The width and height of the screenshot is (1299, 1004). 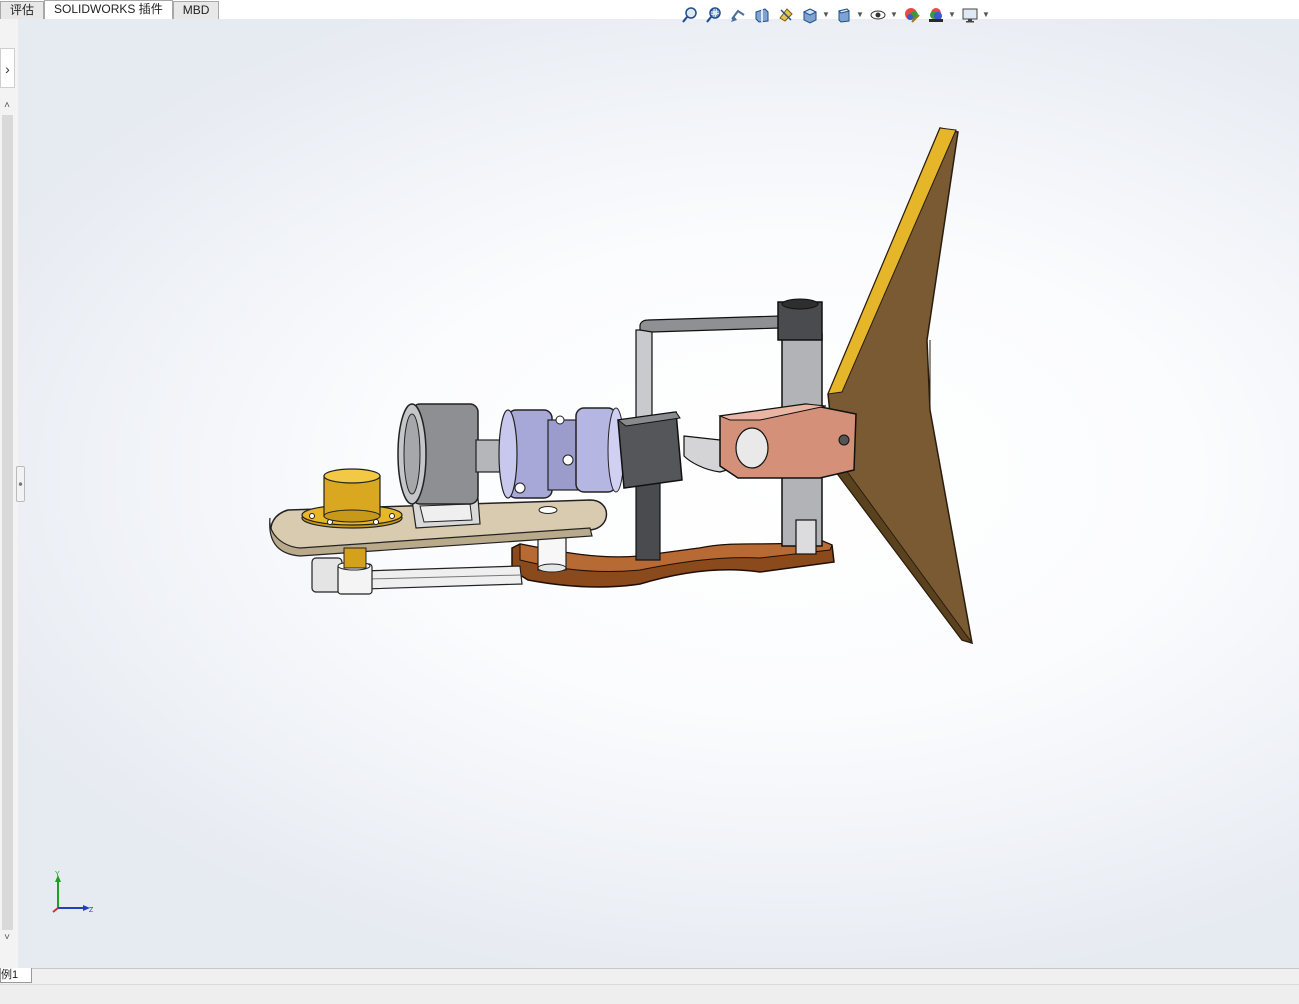 I want to click on configuration-tab: 例1, so click(x=16, y=975).